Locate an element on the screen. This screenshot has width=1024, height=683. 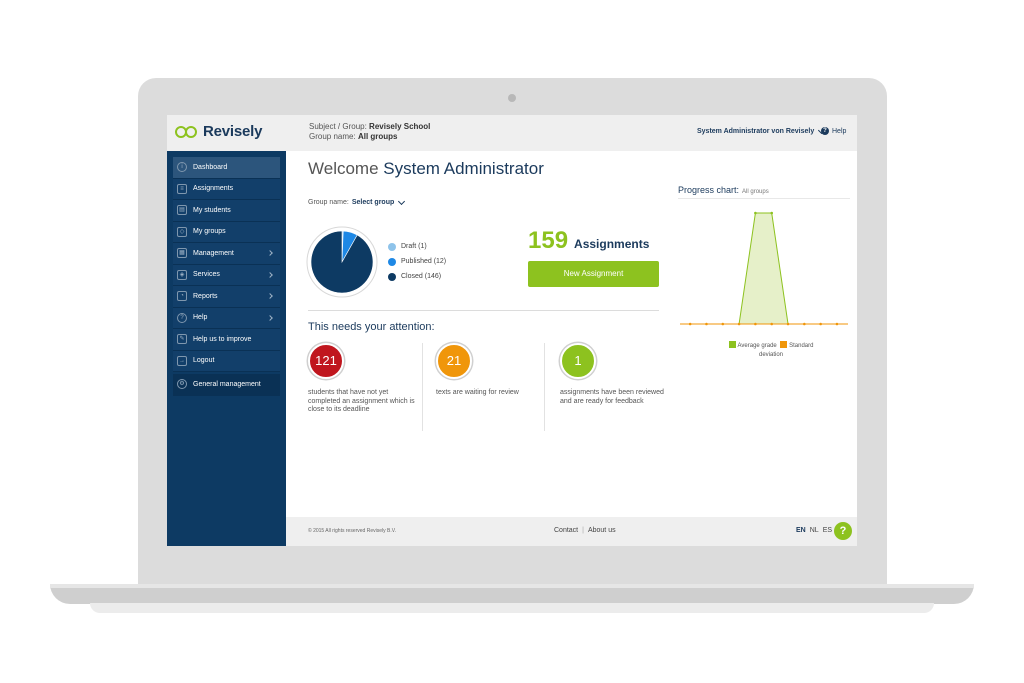
sidebar-item-label: Reports is located at coordinates (205, 296).